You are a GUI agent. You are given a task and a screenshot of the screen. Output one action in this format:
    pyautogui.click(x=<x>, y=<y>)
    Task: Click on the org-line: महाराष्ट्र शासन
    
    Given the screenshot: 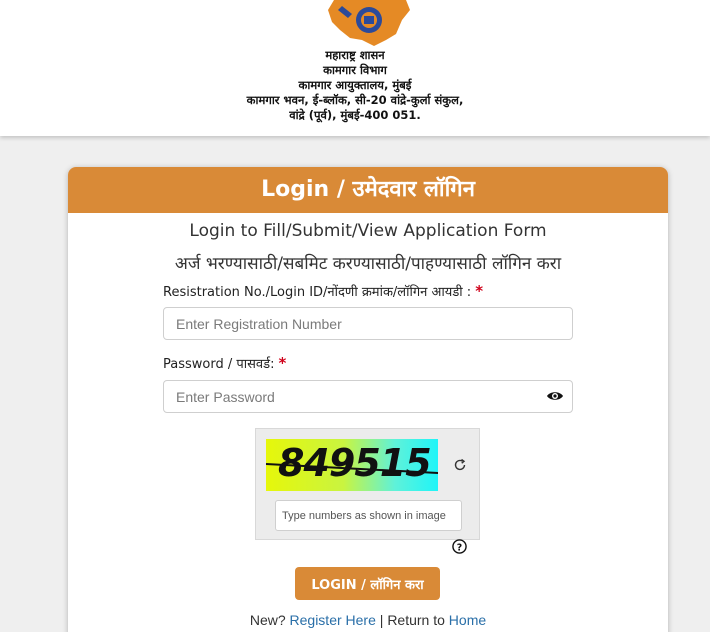 What is the action you would take?
    pyautogui.click(x=355, y=55)
    